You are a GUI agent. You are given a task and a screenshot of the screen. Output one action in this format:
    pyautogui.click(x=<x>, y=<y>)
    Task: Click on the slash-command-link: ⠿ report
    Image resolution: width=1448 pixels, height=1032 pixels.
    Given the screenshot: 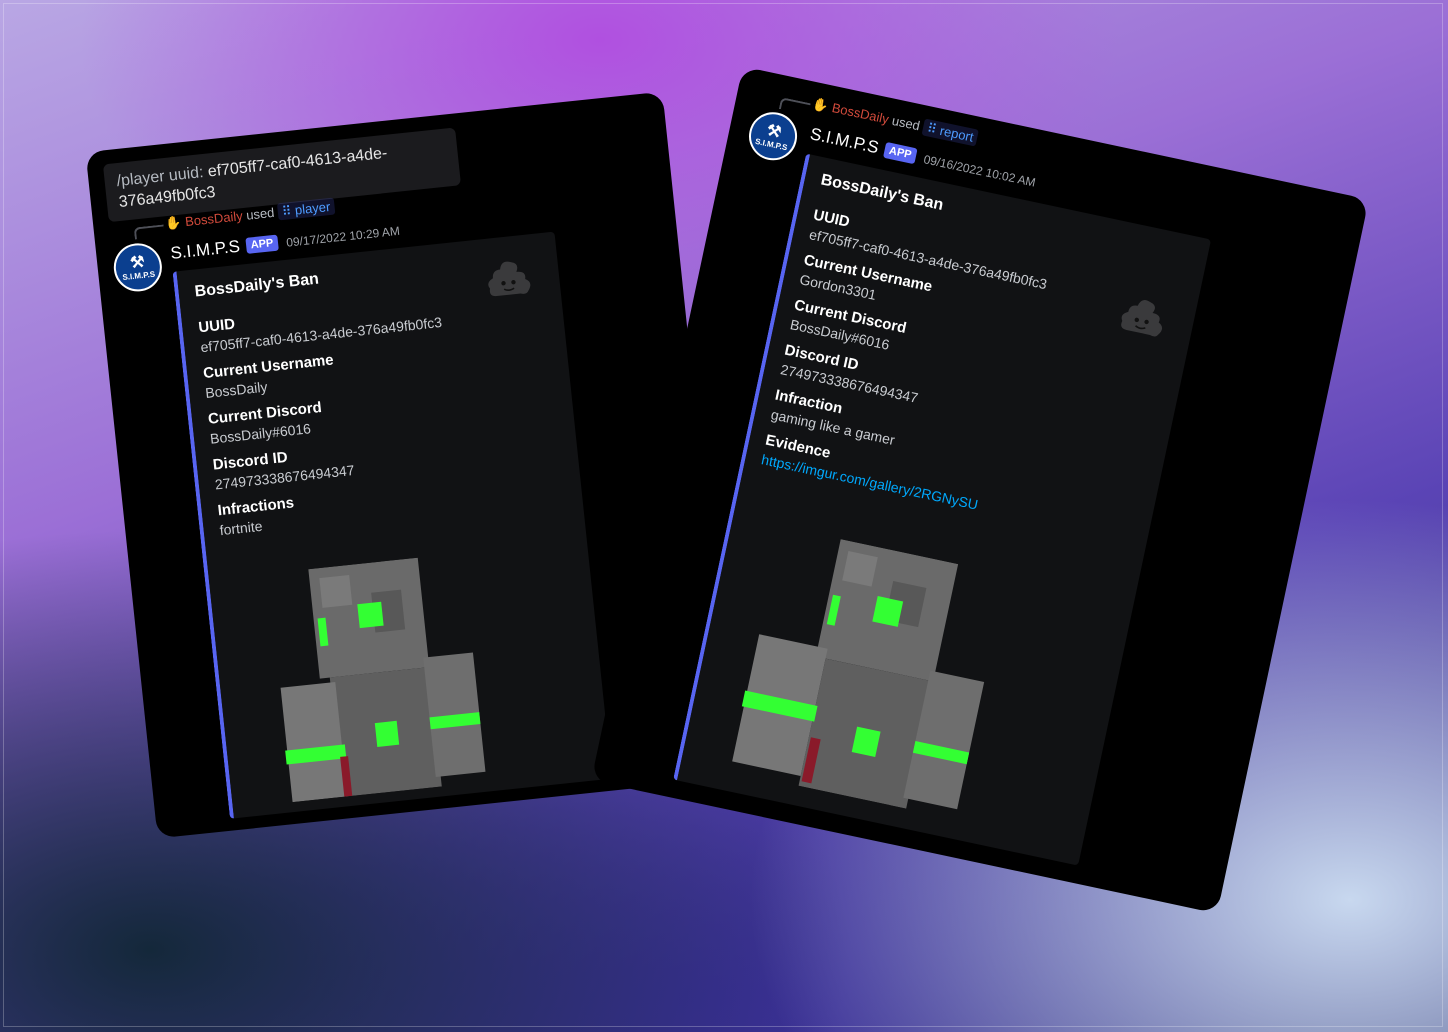 What is the action you would take?
    pyautogui.click(x=950, y=132)
    